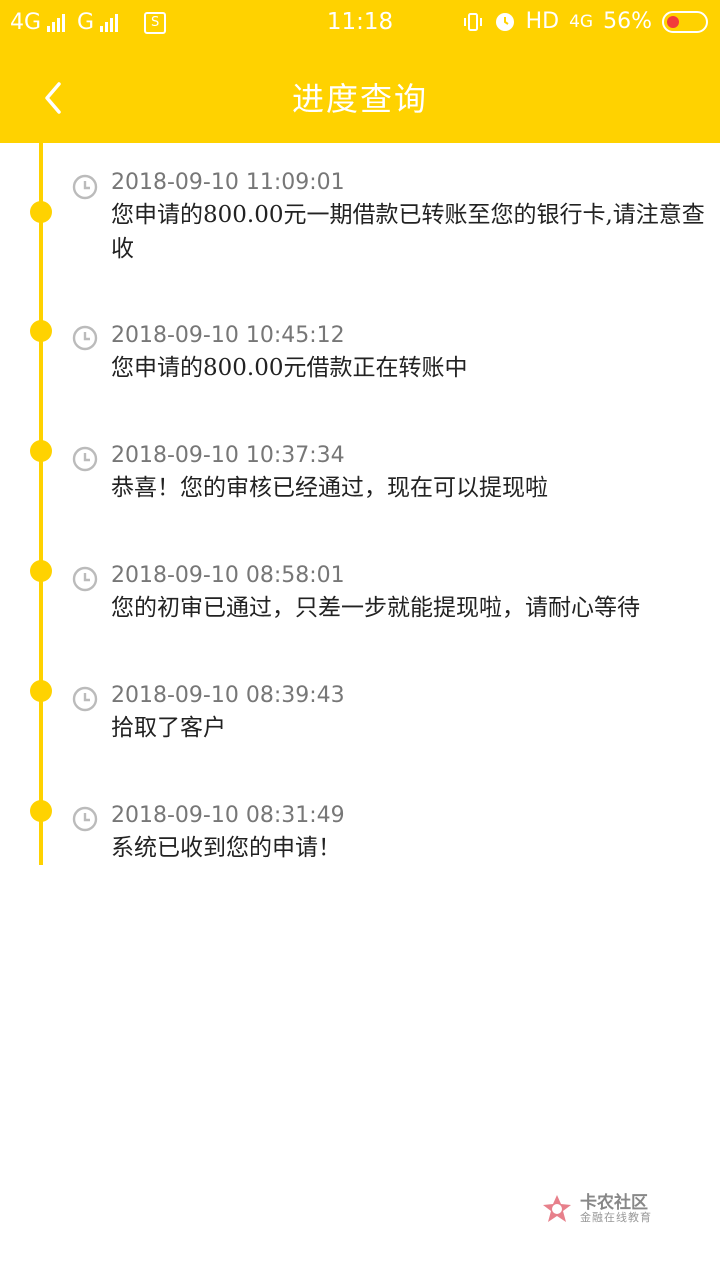 Image resolution: width=720 pixels, height=1280 pixels. Describe the element at coordinates (228, 575) in the screenshot. I see `timeline-time: 2018-09-10 08:58:01` at that location.